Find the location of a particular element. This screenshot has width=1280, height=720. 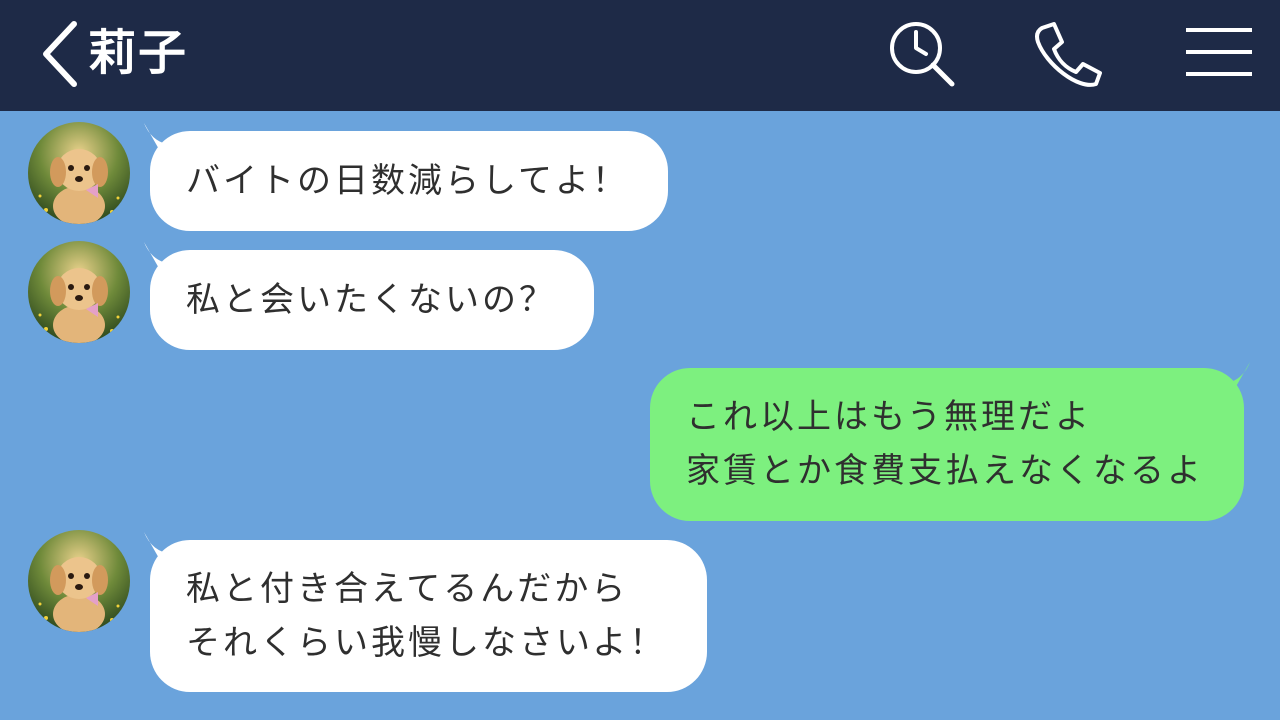

message-bubble-incoming: 私と付き合えてるんだから それくらい我慢しなさいよ！ is located at coordinates (428, 616).